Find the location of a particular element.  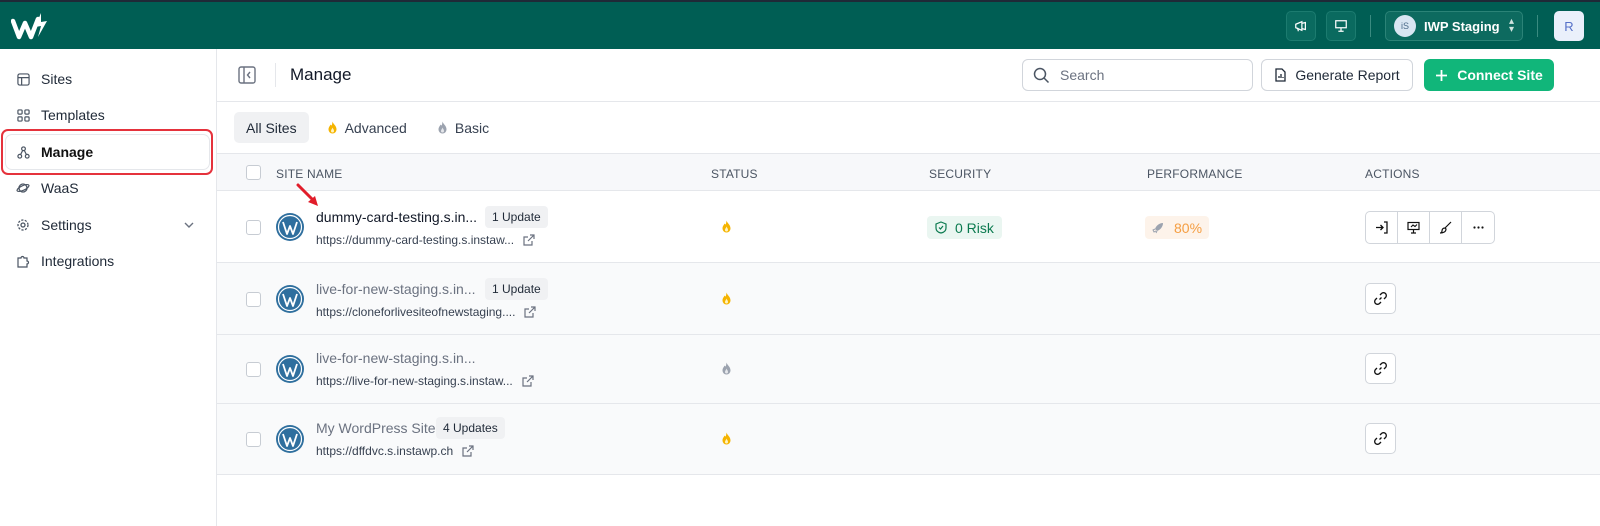

tab-all-sites: All Sites is located at coordinates (271, 127).